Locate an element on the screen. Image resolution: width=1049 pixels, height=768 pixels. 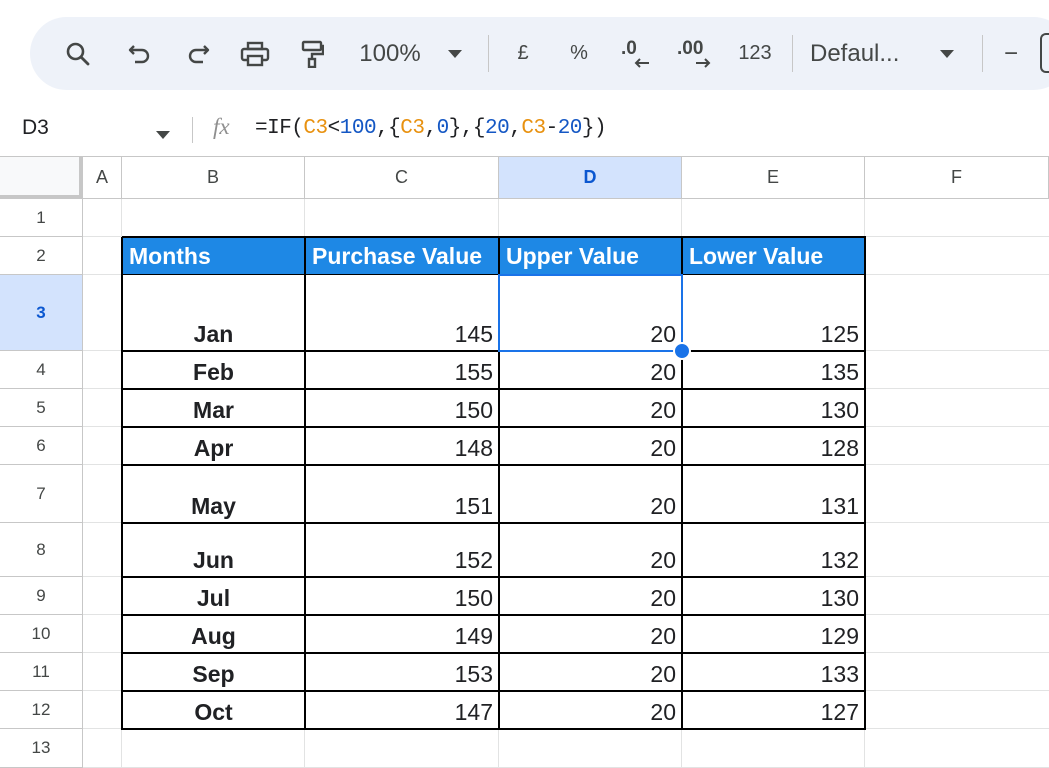
month-cell: Aug is located at coordinates (213, 634).